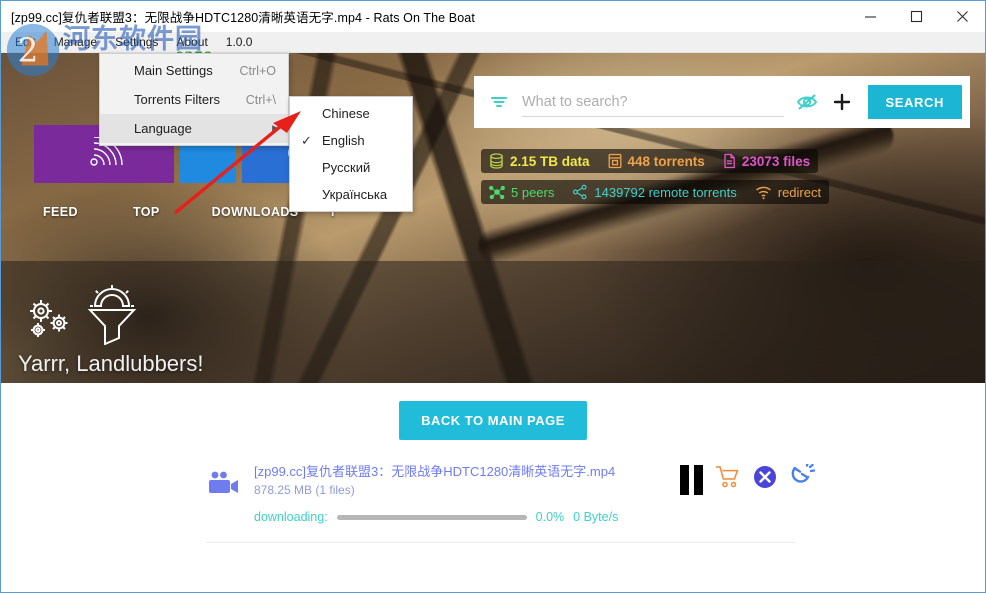 The image size is (986, 593). I want to click on magnet-button, so click(802, 478).